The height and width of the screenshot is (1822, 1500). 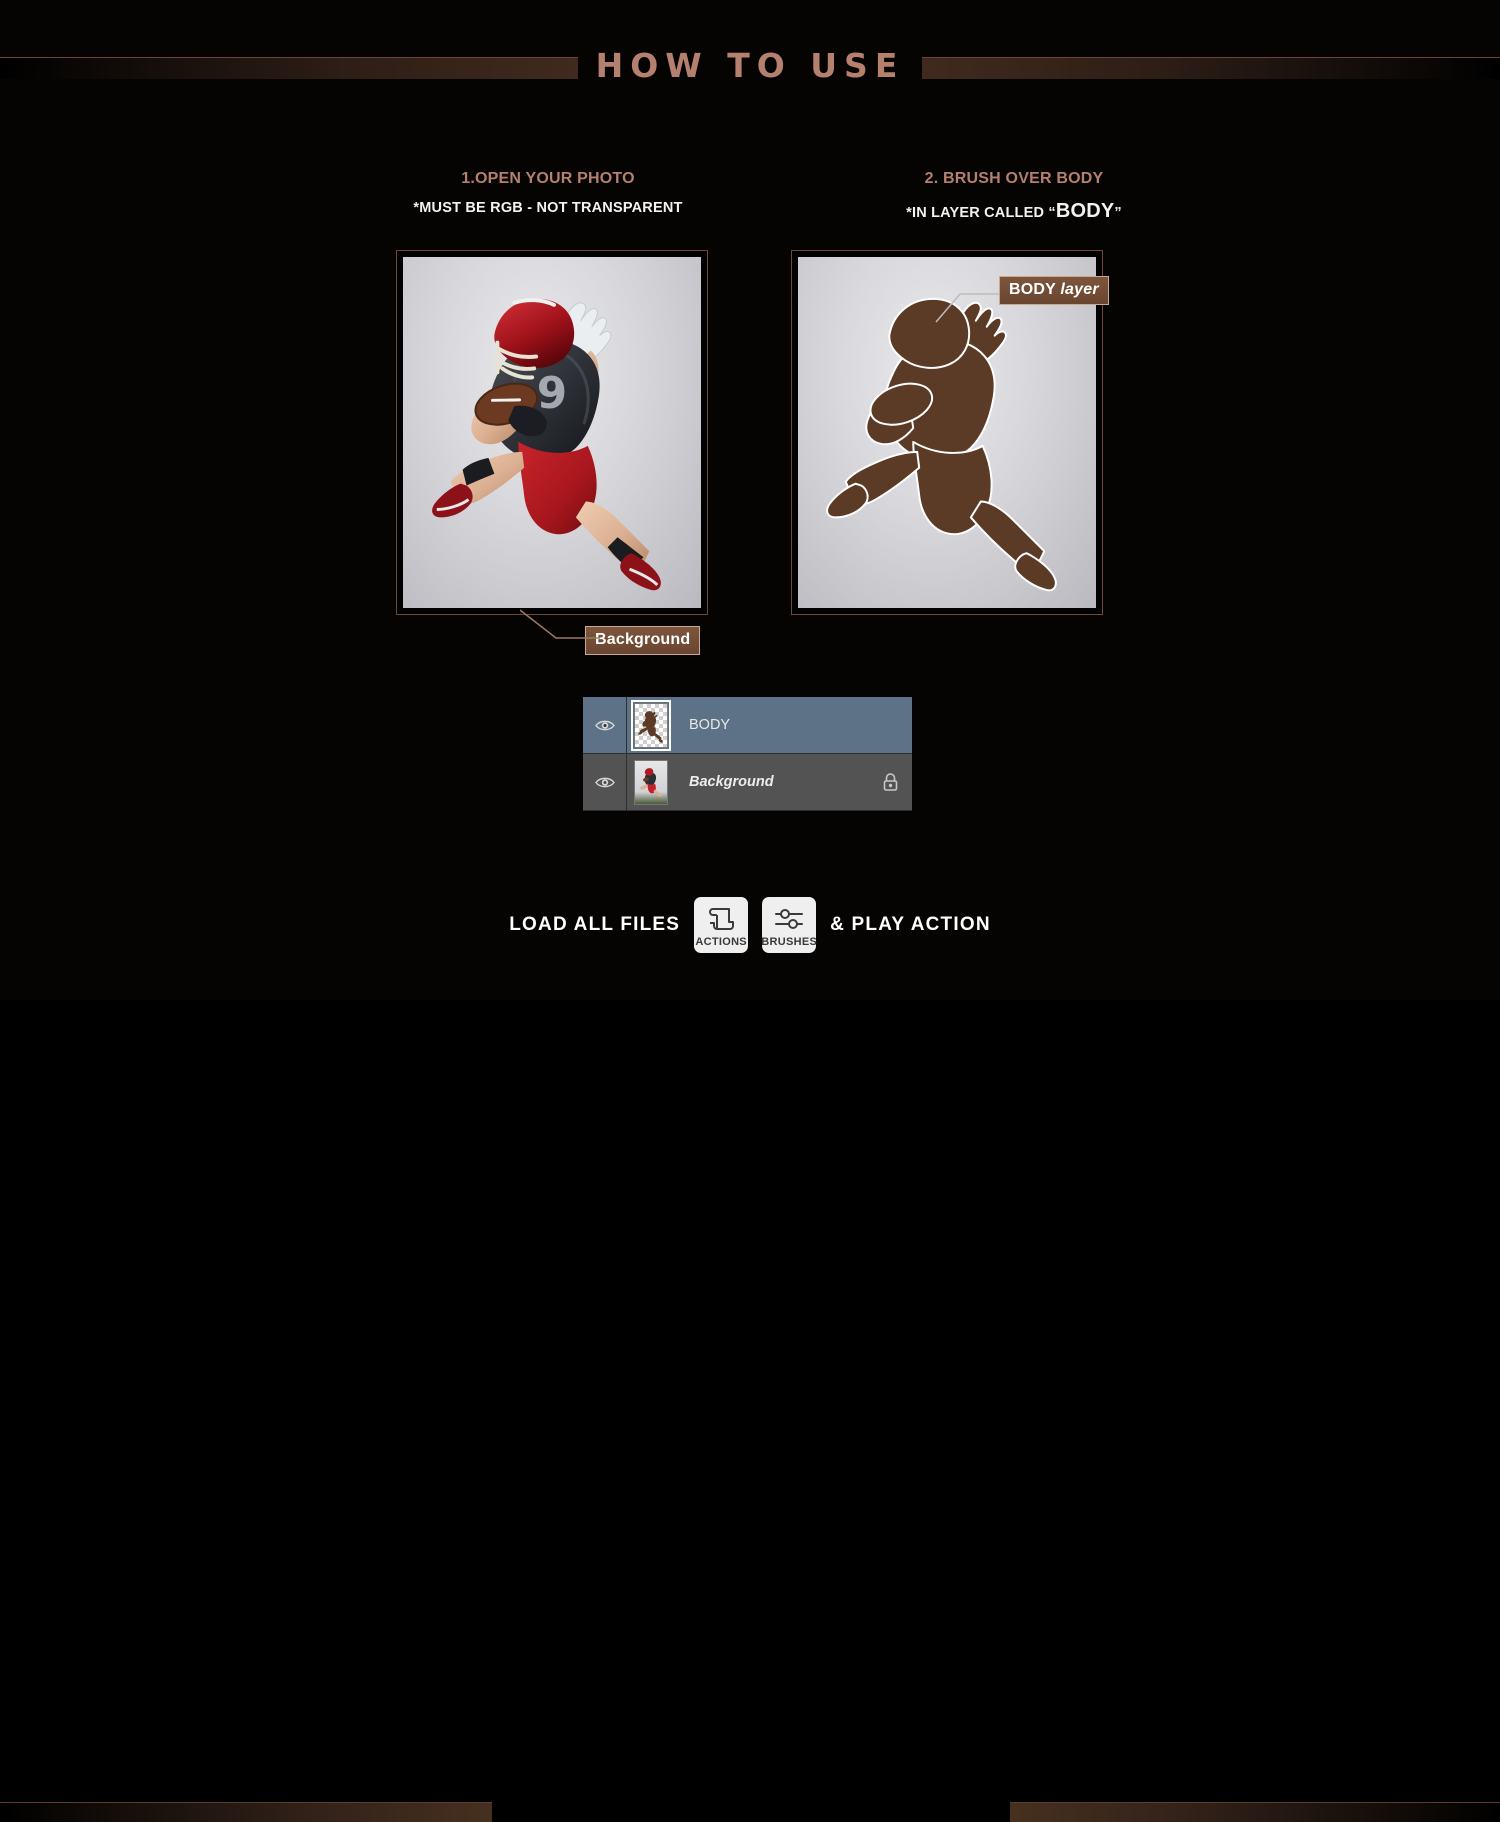 I want to click on photo-canvas-silhouette, so click(x=947, y=432).